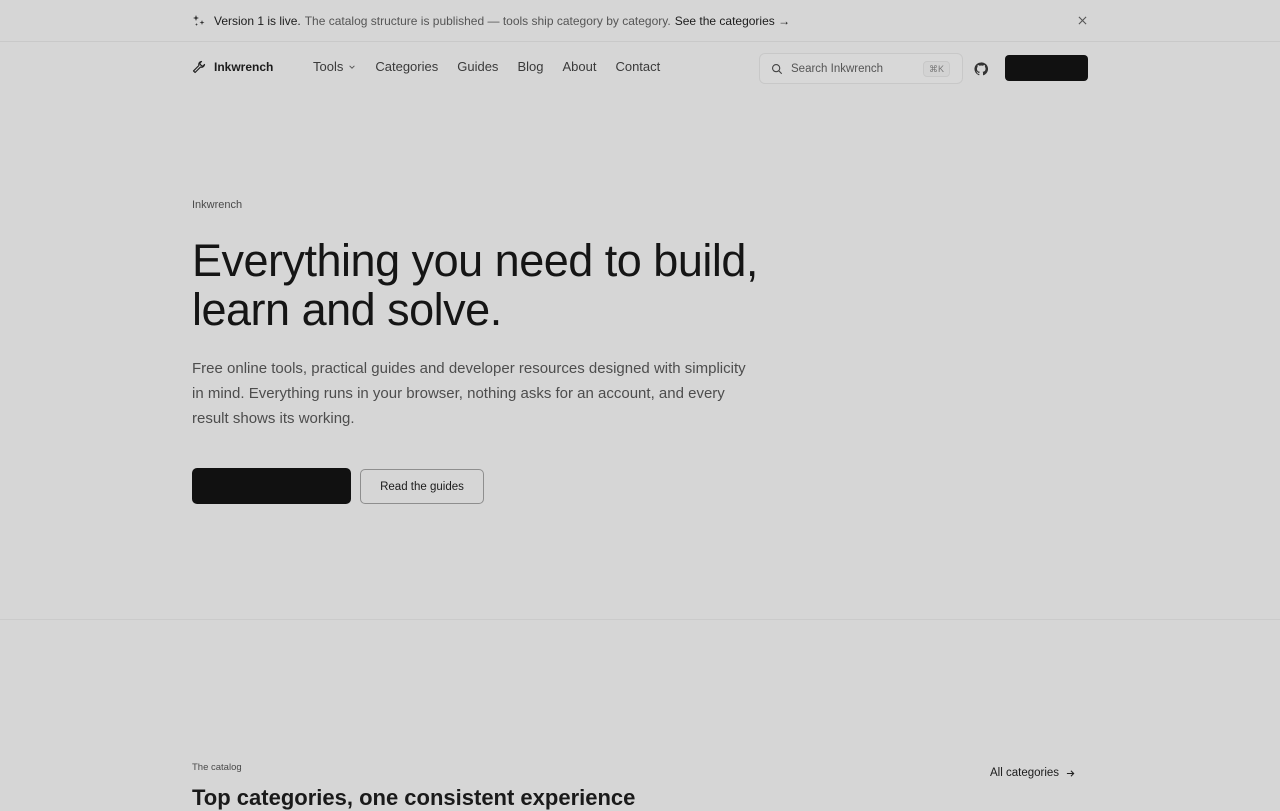 The image size is (1280, 811). I want to click on nav-item-about: About, so click(579, 66).